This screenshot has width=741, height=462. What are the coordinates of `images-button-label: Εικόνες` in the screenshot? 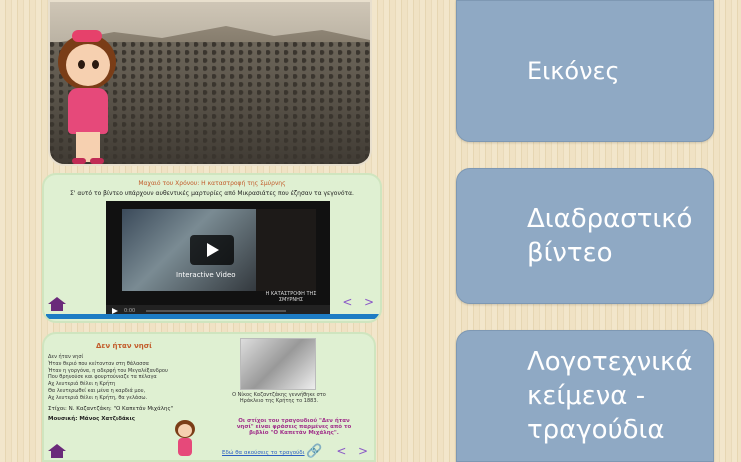 It's located at (573, 71).